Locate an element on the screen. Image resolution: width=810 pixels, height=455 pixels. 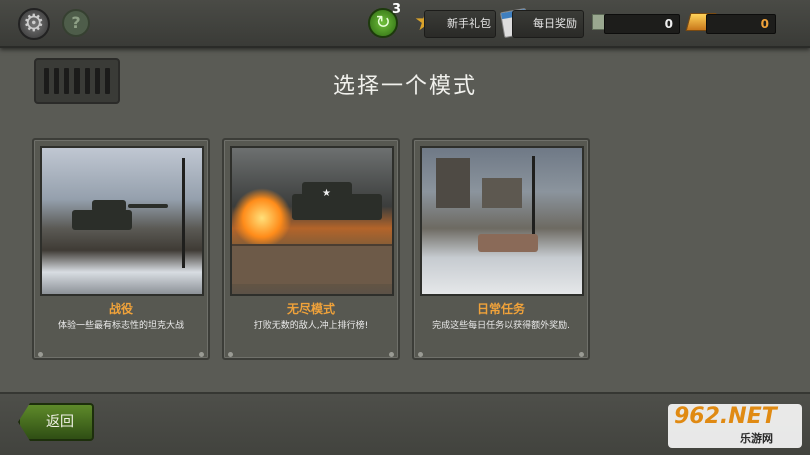
mode-description: 打败无数的敌人,冲上排行榜! is located at coordinates (311, 326).